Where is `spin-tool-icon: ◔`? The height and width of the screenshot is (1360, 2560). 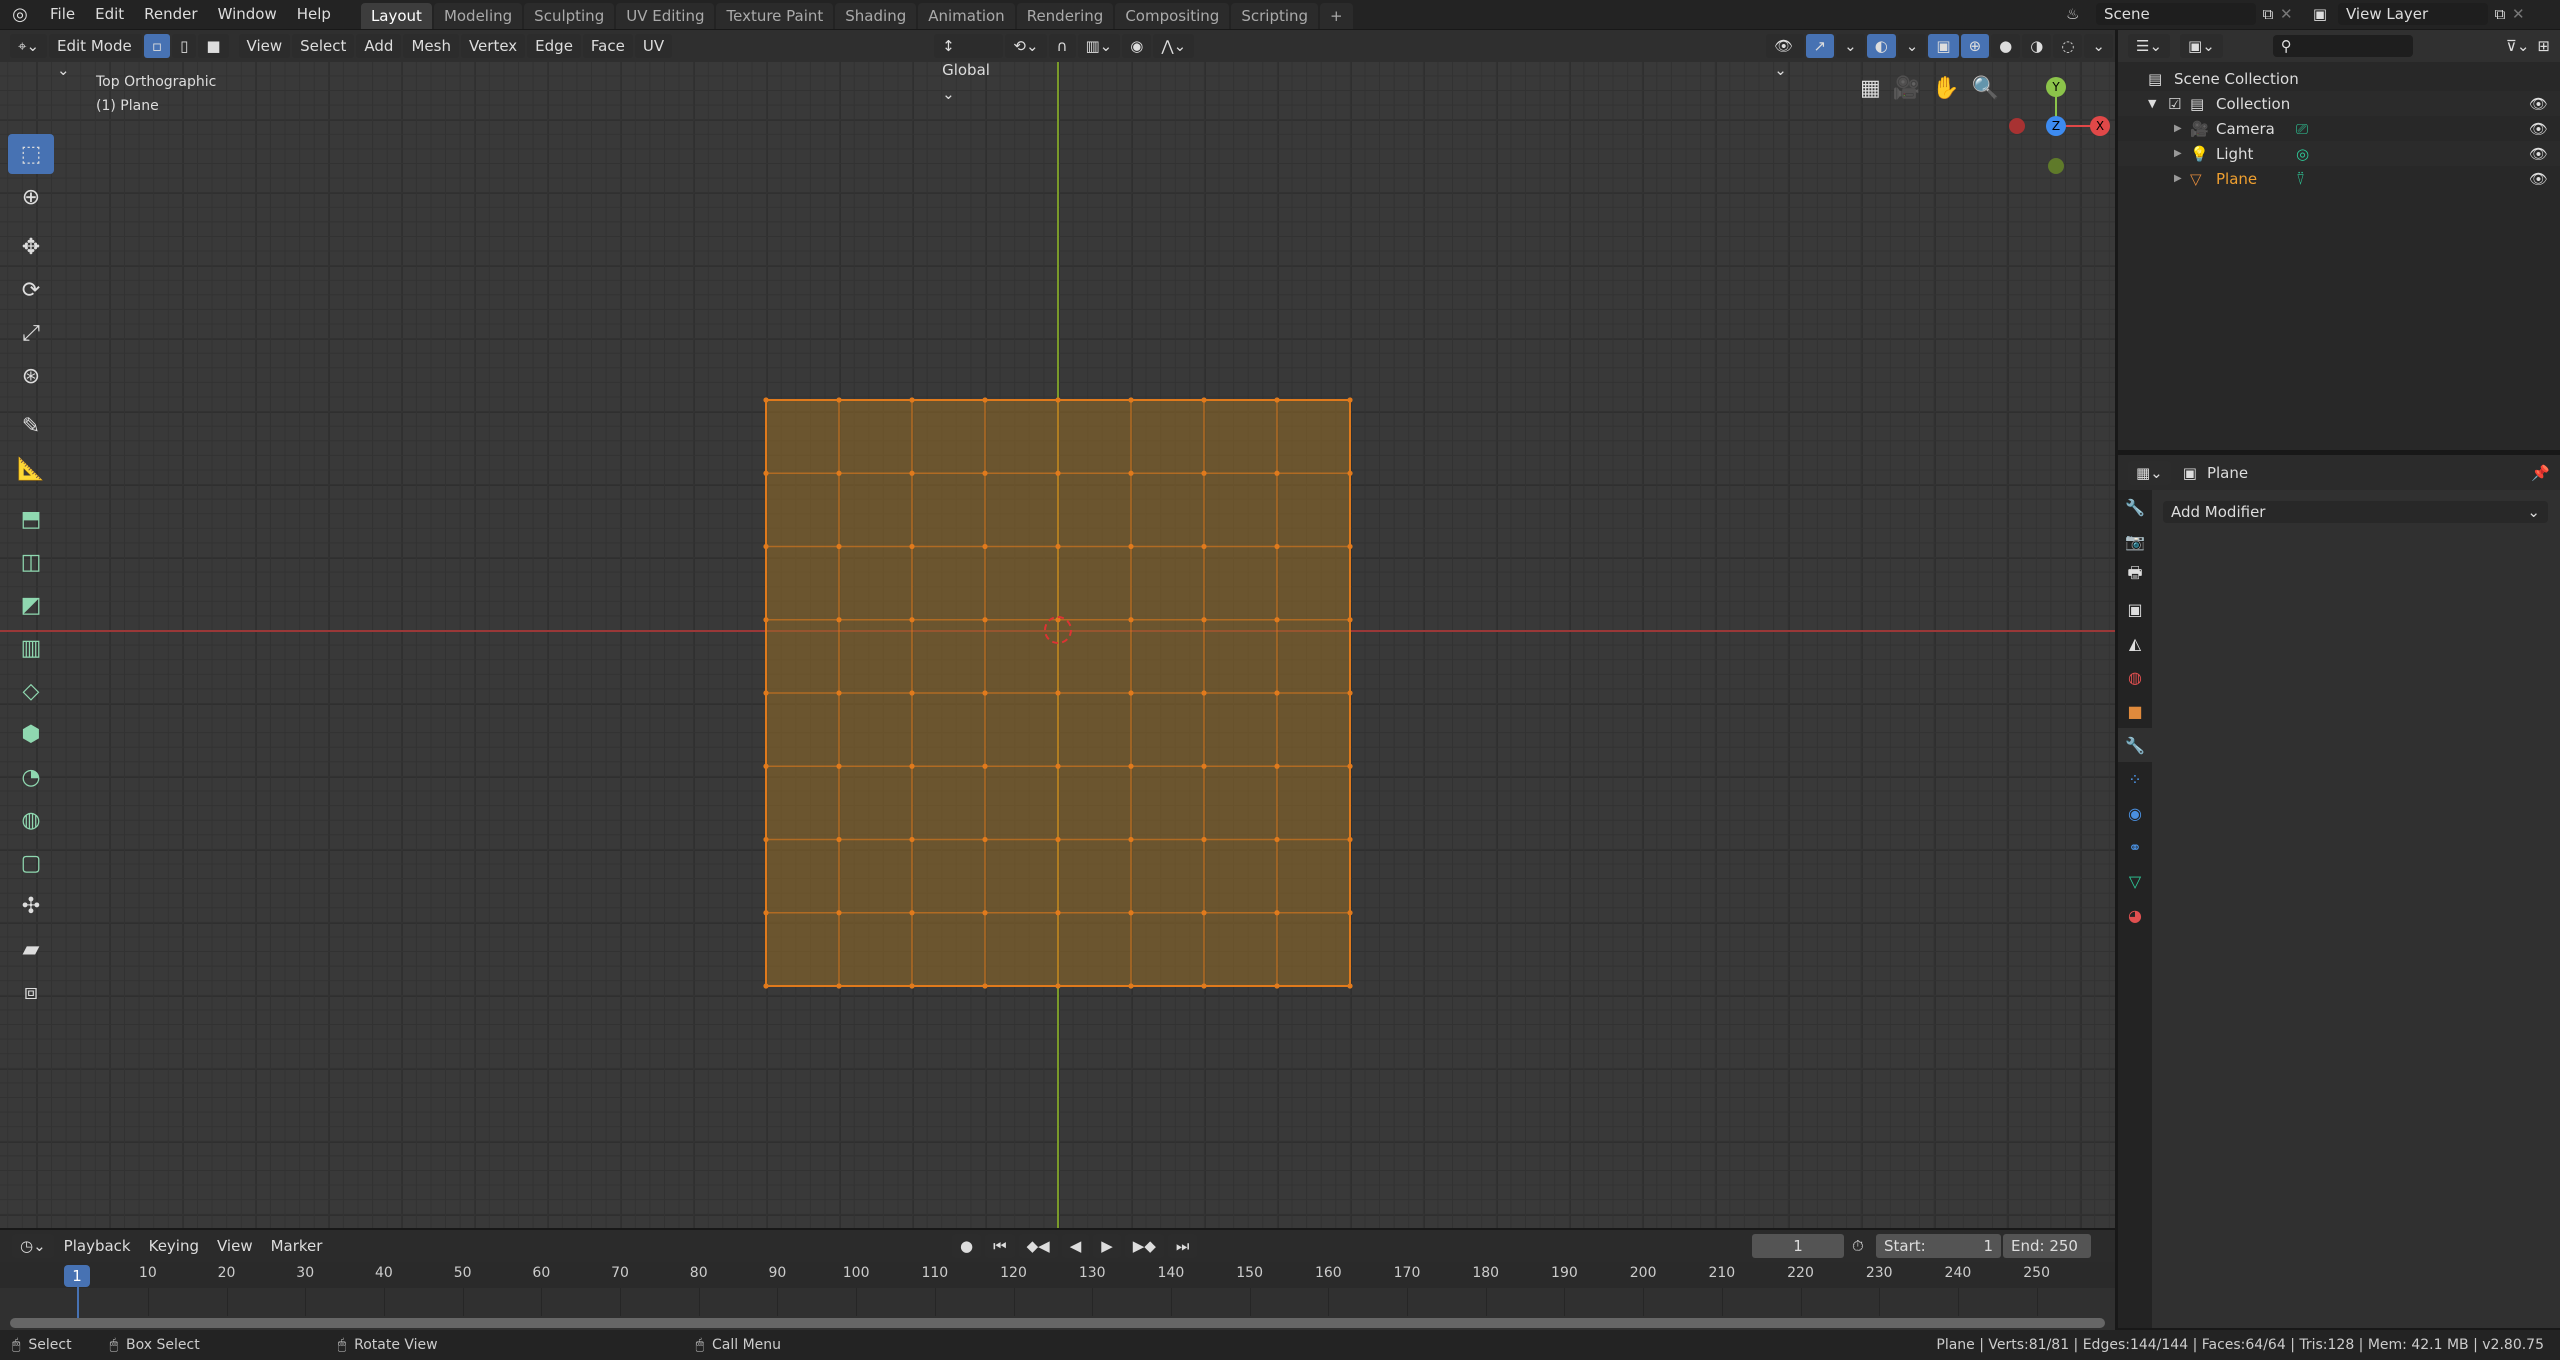 spin-tool-icon: ◔ is located at coordinates (31, 777).